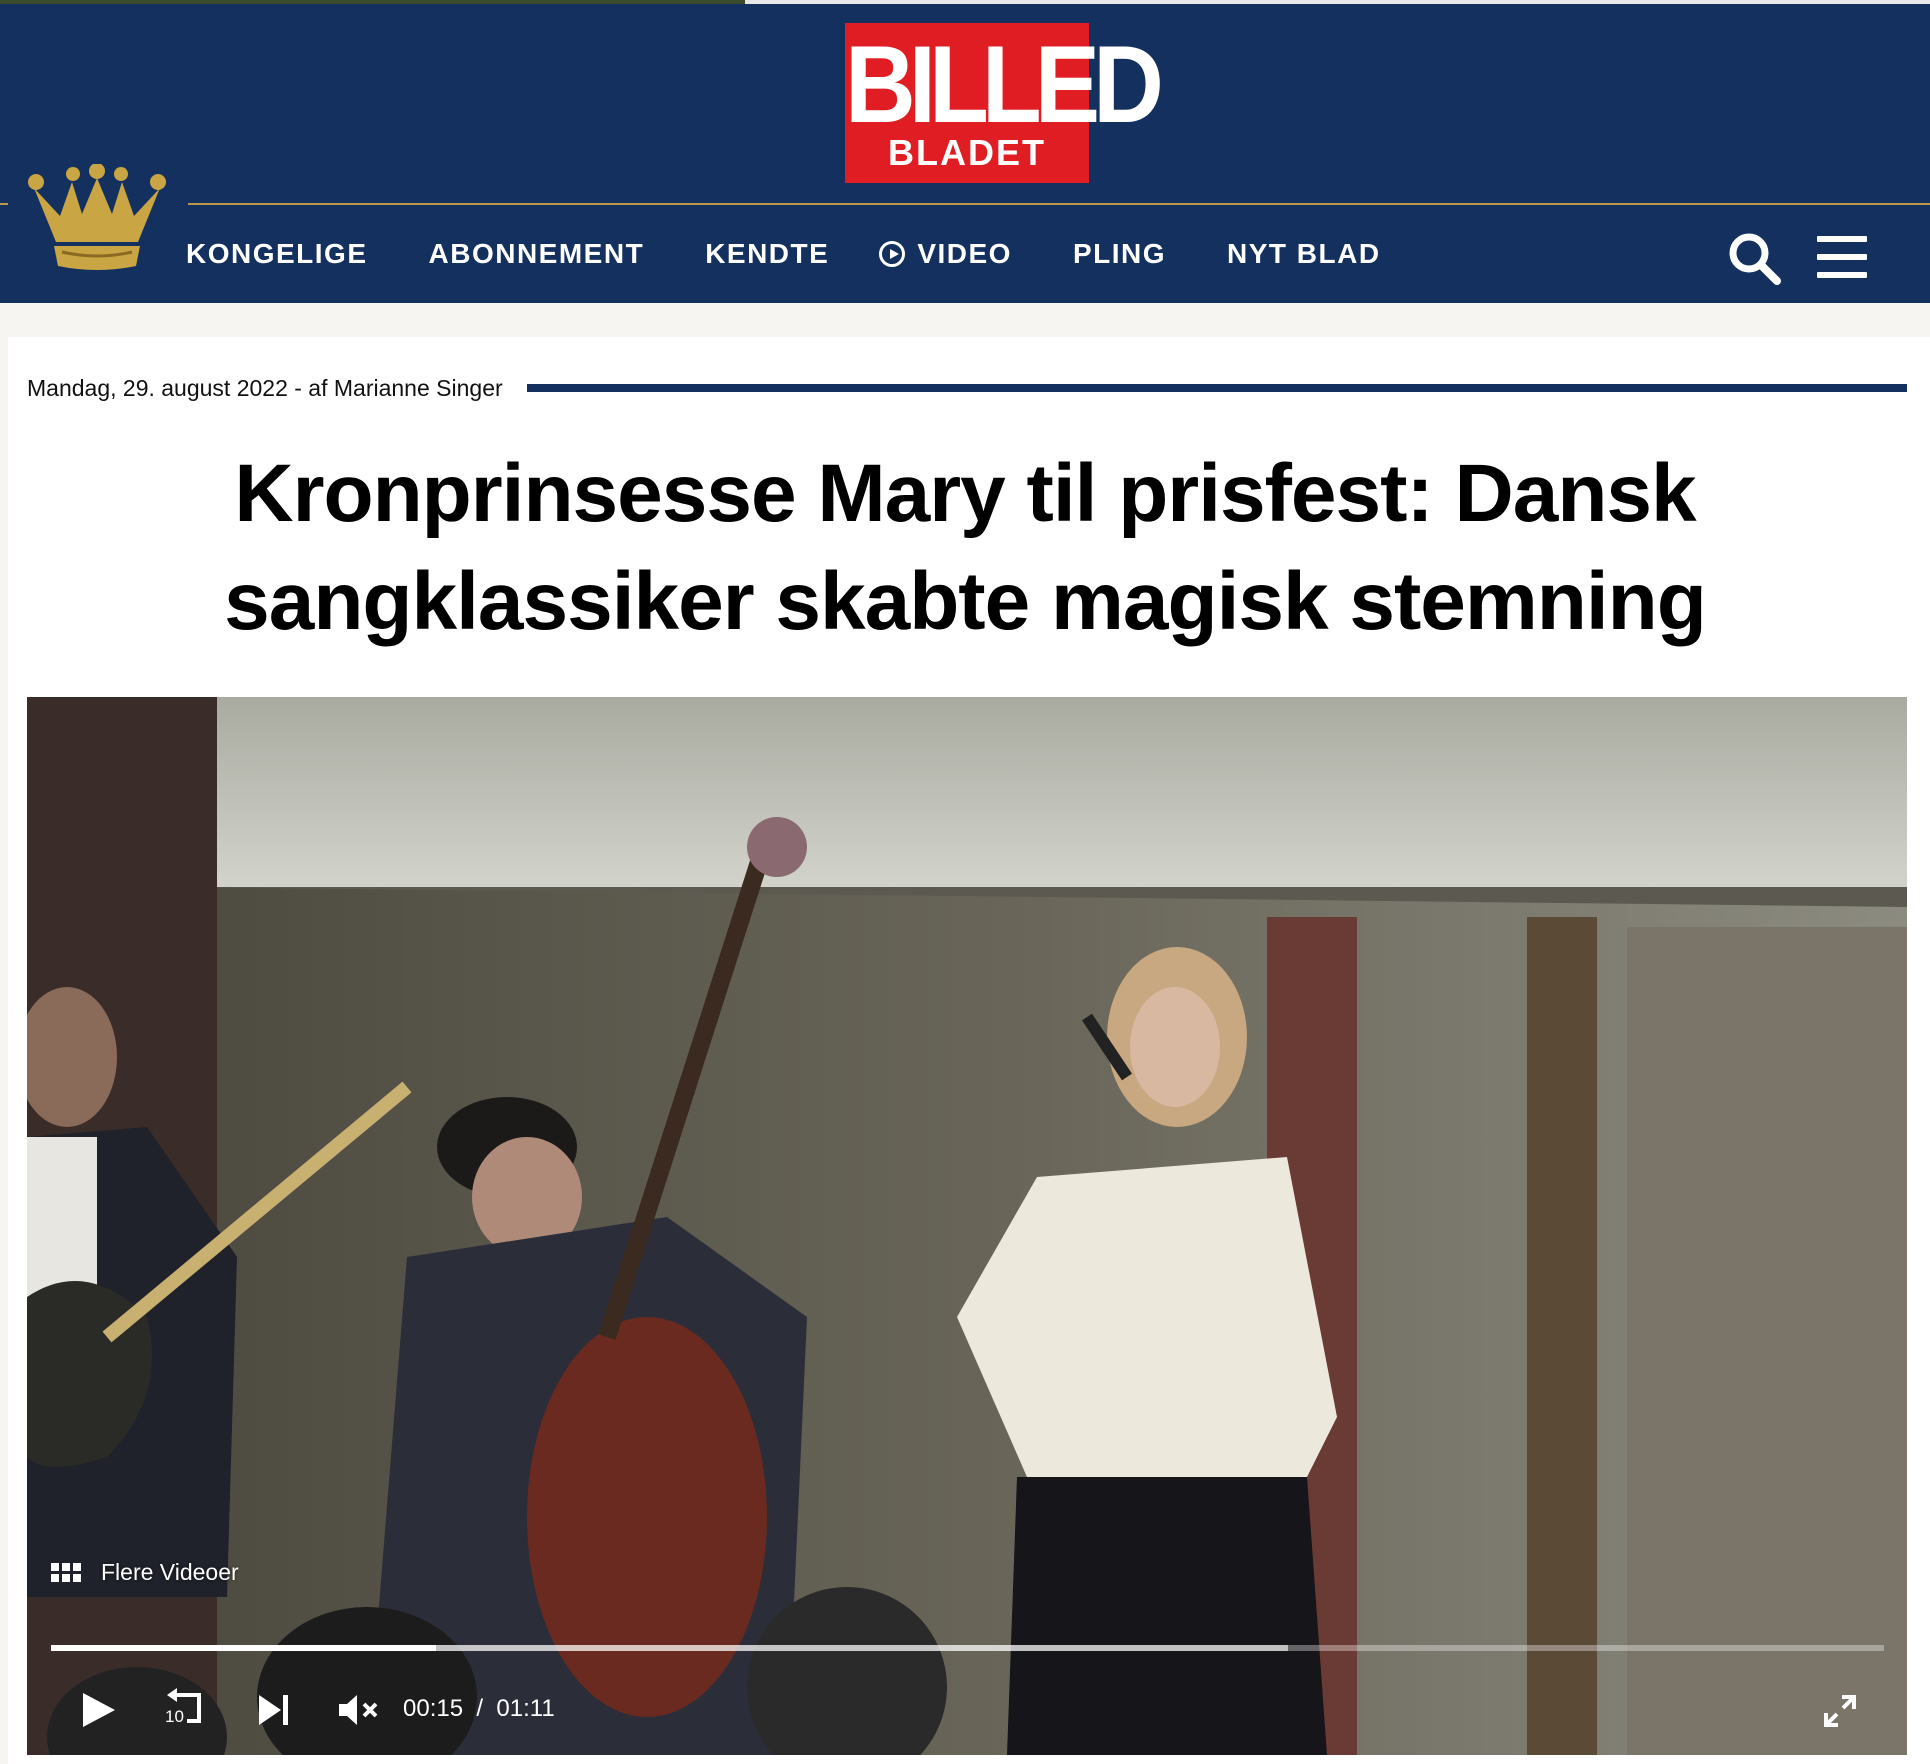  I want to click on billed-bladet-logo: BILLED BLADET, so click(1004, 102).